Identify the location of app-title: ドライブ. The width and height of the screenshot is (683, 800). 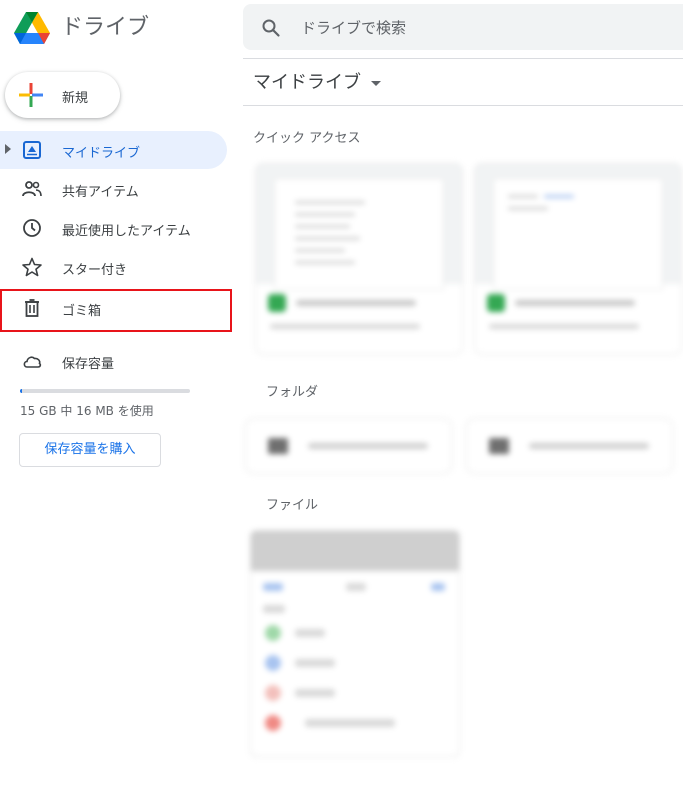
(105, 27).